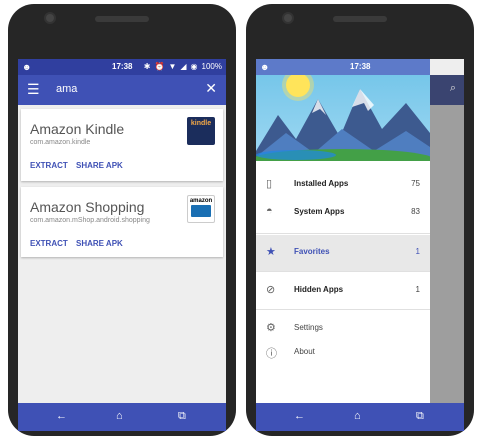 The width and height of the screenshot is (482, 437). Describe the element at coordinates (312, 251) in the screenshot. I see `drawer-item-label: Favorites` at that location.